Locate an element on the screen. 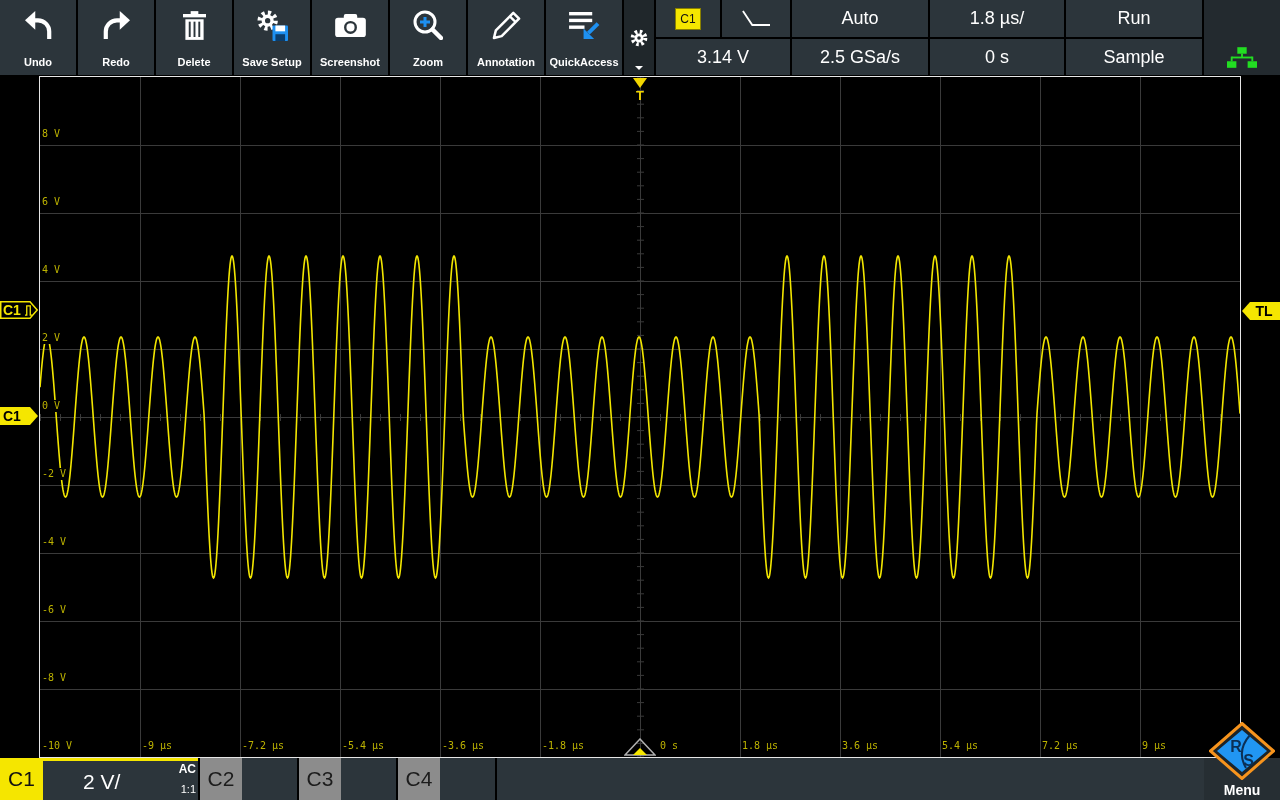 The width and height of the screenshot is (1280, 800). axis-label: 6 V is located at coordinates (52, 202).